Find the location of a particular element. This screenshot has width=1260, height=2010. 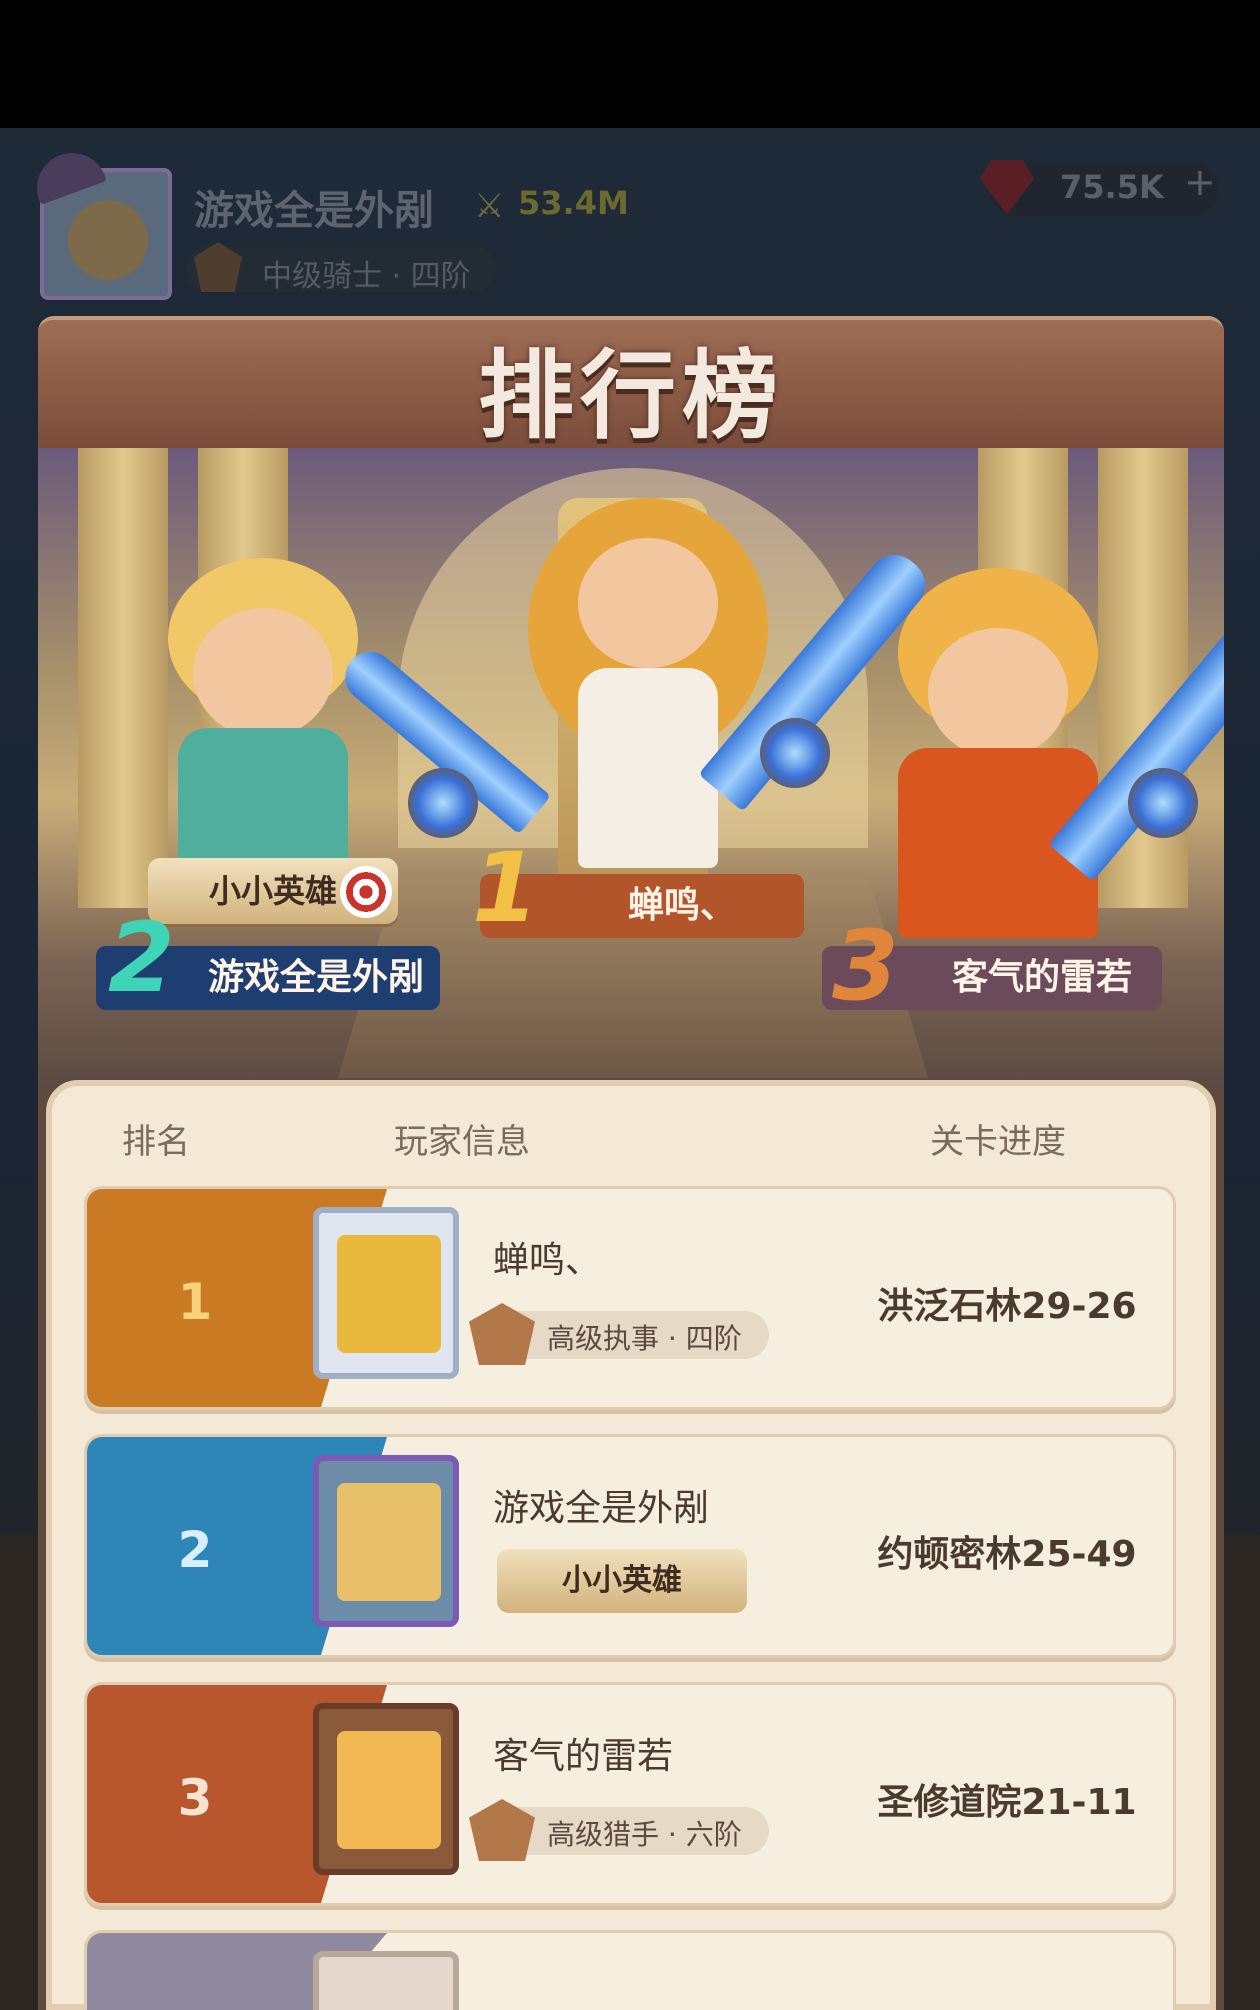

row-rank-title: 高级执事 · 四阶 is located at coordinates (644, 1338).